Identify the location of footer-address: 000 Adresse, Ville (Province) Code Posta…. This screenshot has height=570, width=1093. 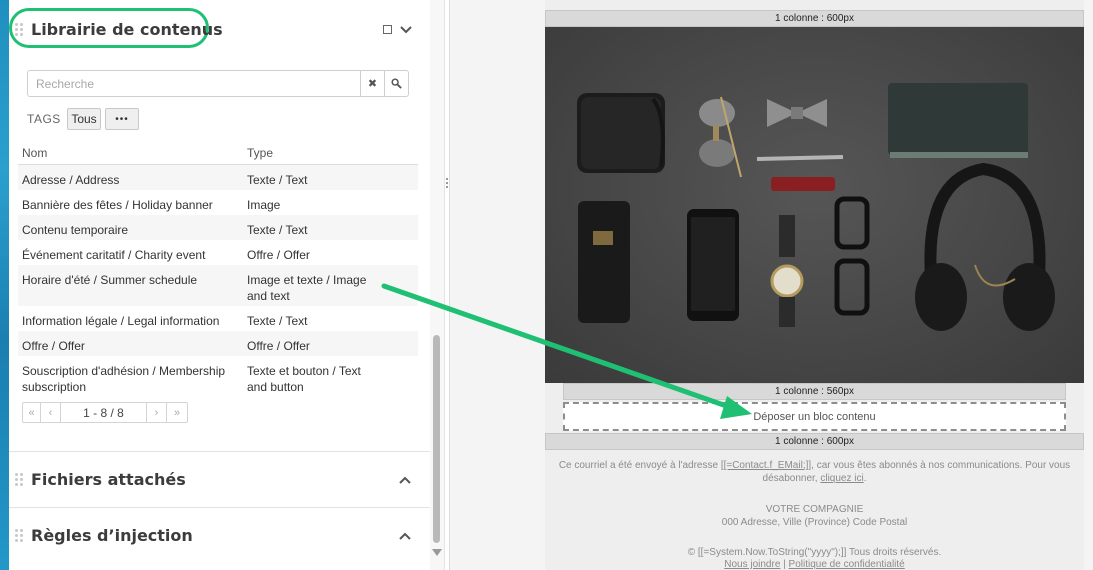
(814, 522).